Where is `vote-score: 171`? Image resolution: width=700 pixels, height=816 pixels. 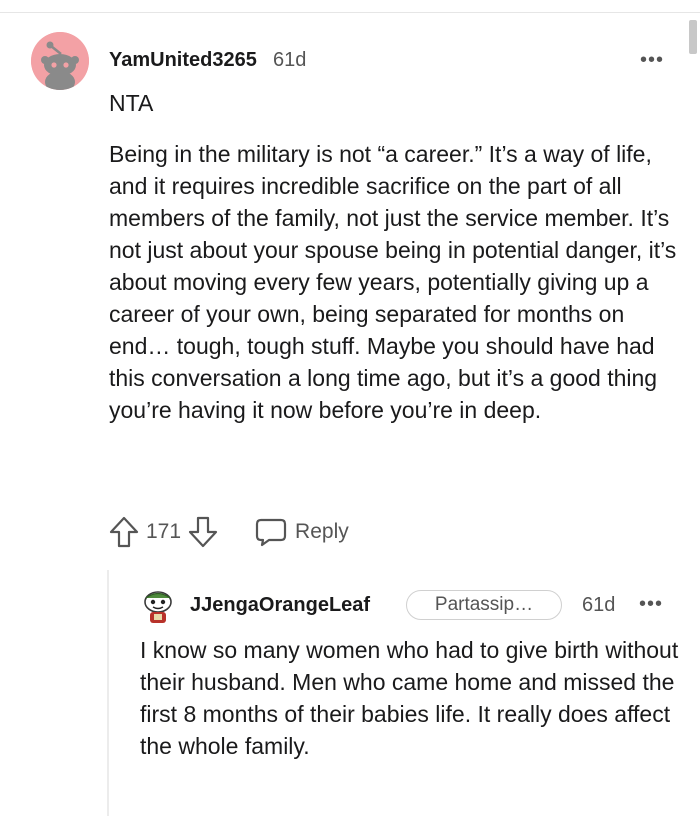 vote-score: 171 is located at coordinates (164, 531).